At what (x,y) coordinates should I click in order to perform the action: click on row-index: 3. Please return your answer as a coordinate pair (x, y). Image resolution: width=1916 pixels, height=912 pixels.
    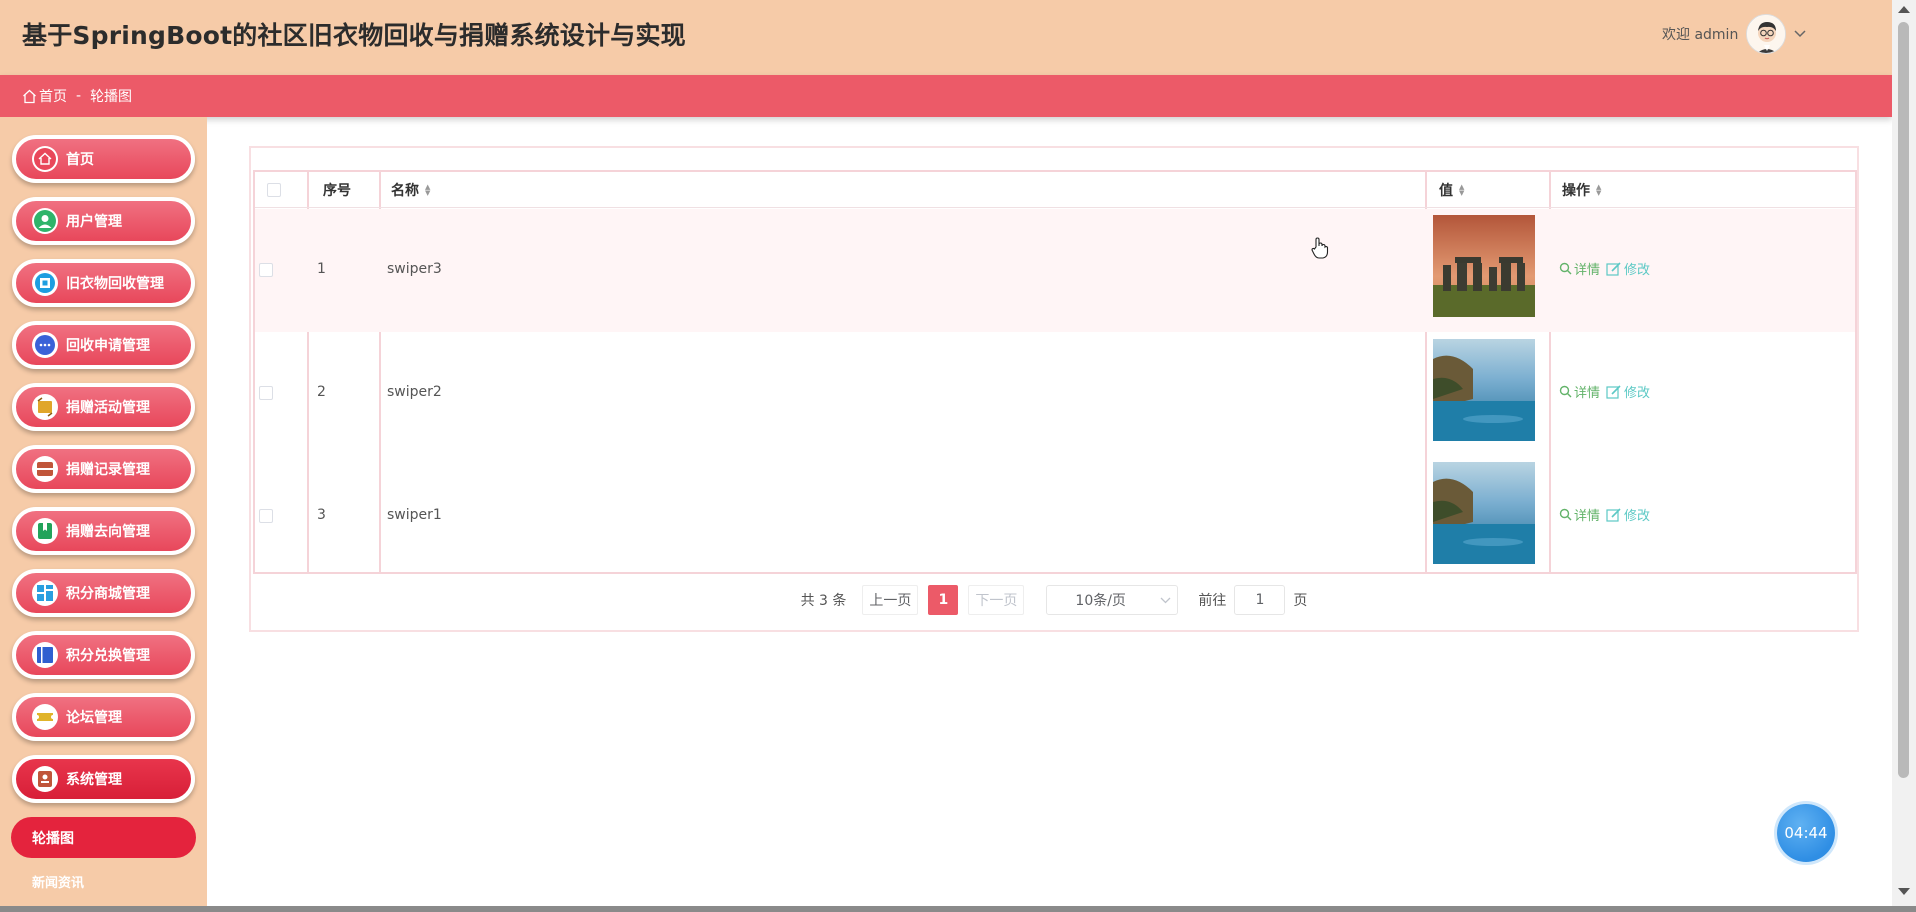
    Looking at the image, I should click on (321, 515).